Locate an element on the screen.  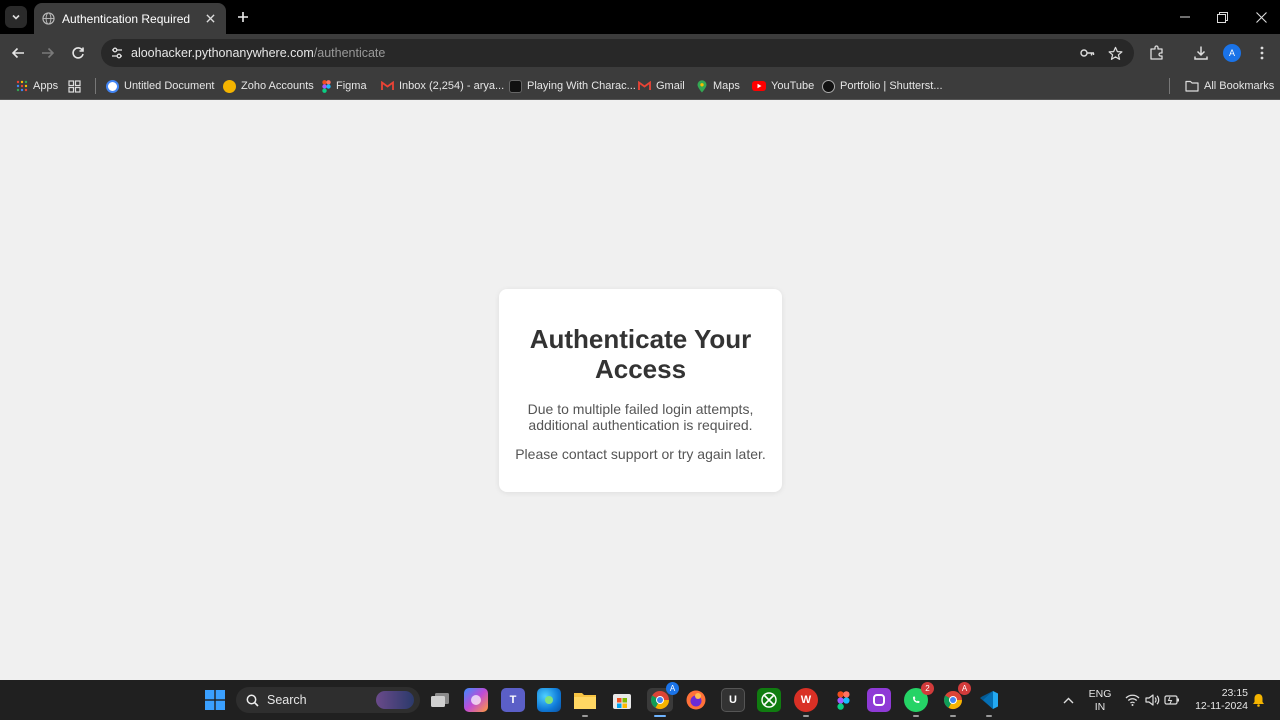
app-icon is located at coordinates (879, 700).